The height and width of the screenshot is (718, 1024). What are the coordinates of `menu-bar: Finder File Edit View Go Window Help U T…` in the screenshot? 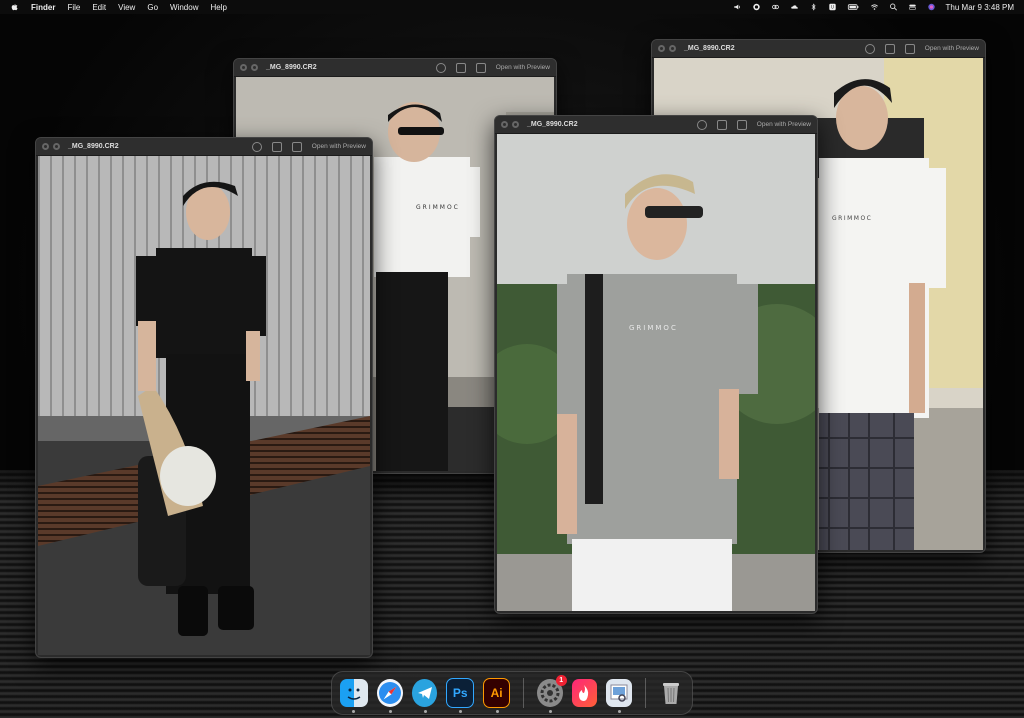 It's located at (512, 7).